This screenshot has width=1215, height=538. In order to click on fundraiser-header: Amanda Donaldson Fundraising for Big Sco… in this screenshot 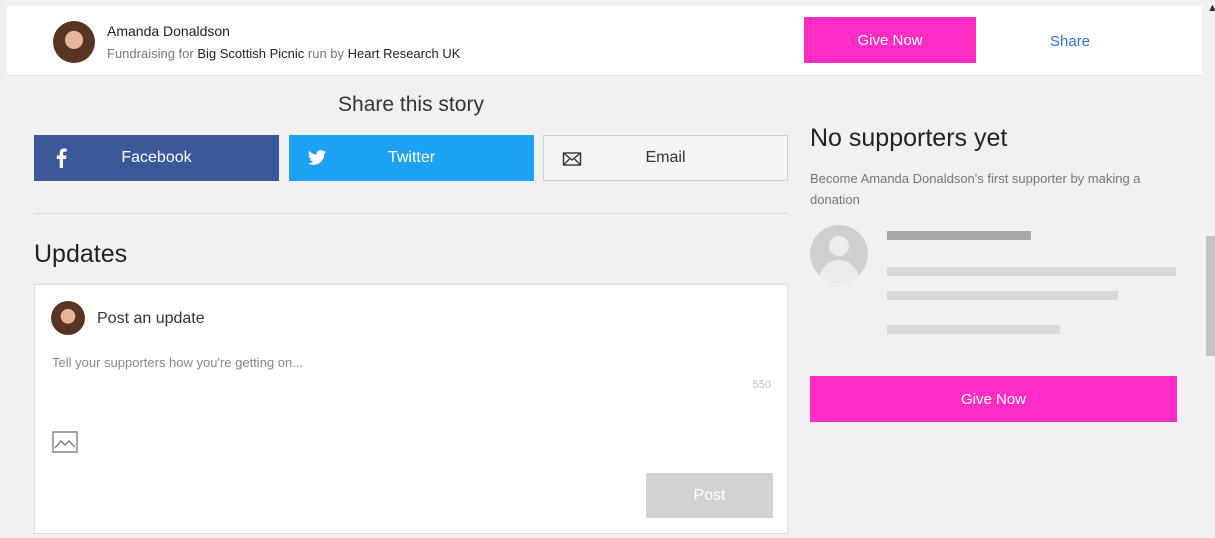, I will do `click(604, 41)`.